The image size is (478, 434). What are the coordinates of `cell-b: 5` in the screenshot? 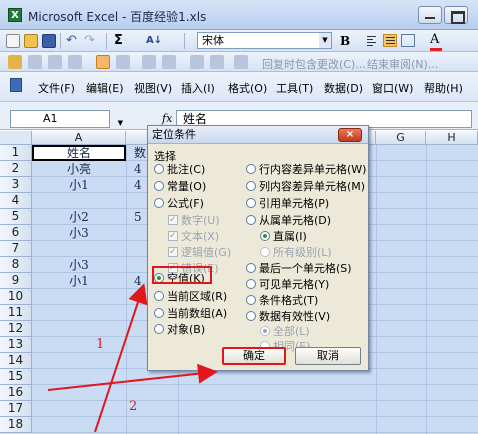 It's located at (136, 217).